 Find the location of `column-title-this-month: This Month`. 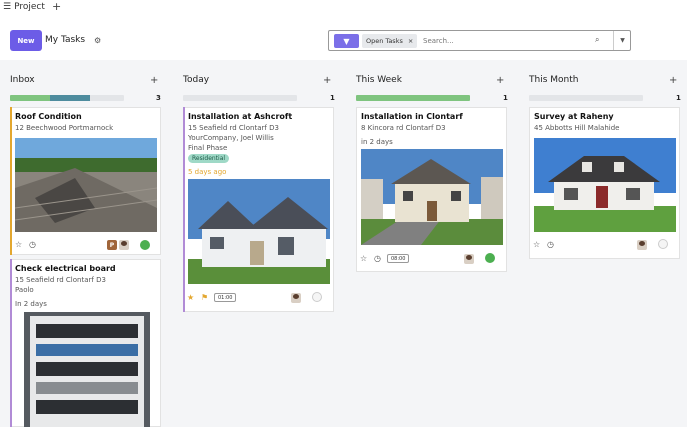

column-title-this-month: This Month is located at coordinates (554, 80).